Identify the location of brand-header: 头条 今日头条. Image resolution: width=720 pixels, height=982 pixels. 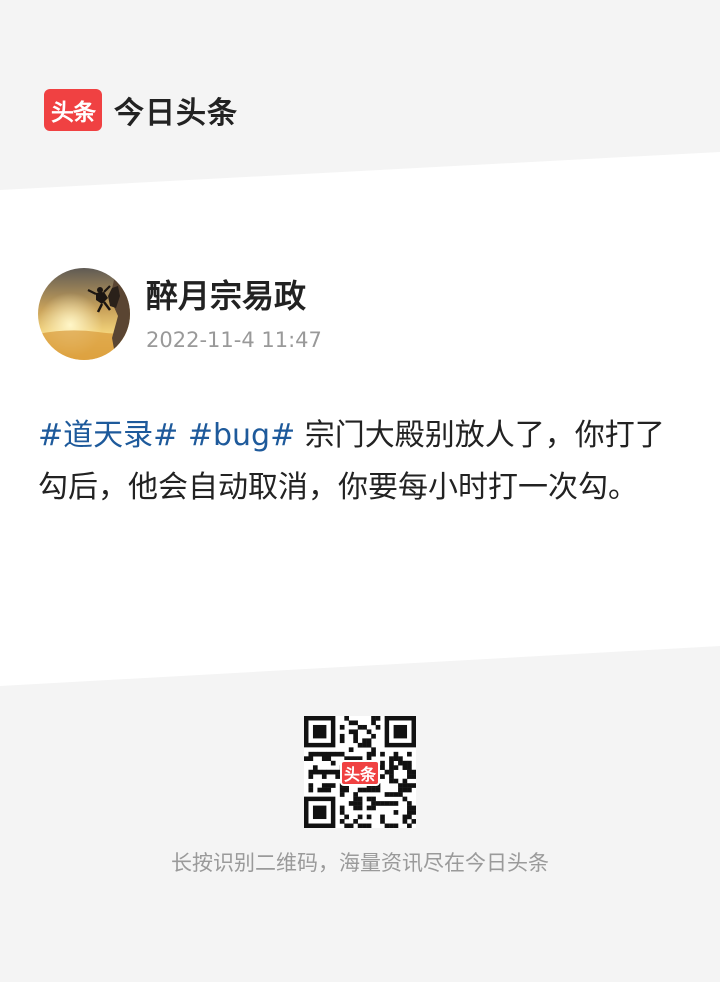
(141, 110).